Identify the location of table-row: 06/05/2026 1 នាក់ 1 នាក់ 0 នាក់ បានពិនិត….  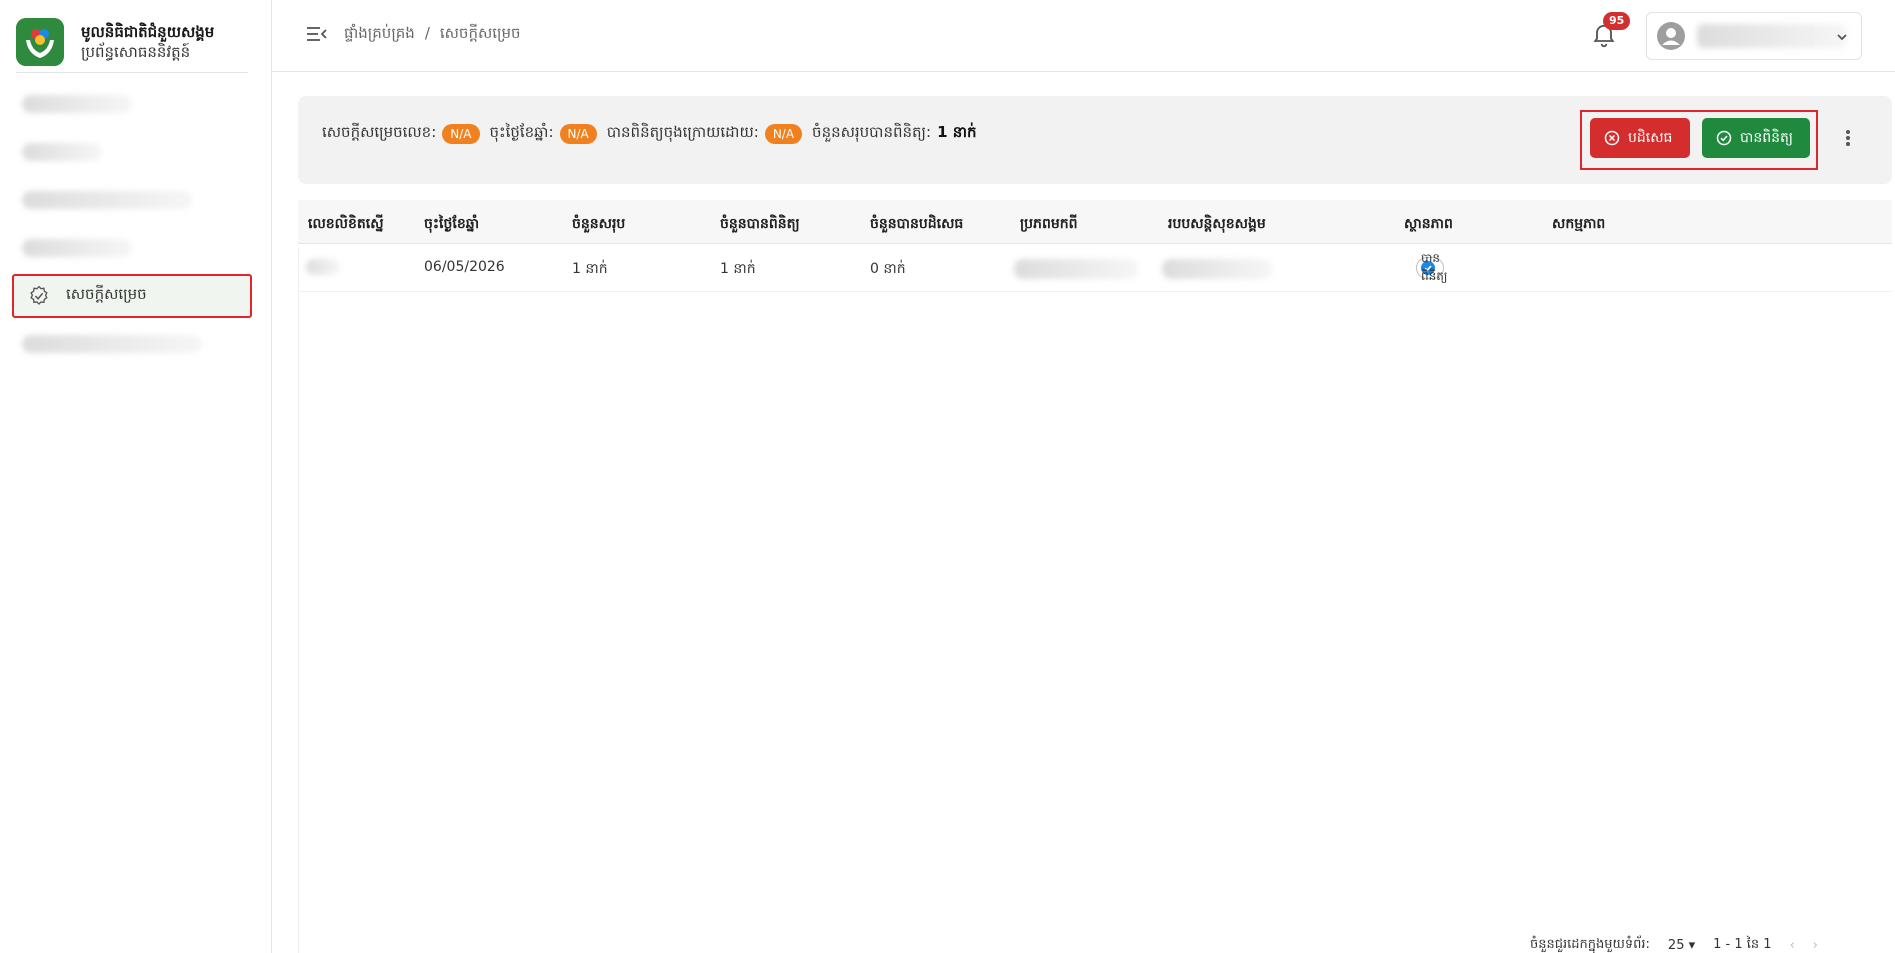
(1095, 268).